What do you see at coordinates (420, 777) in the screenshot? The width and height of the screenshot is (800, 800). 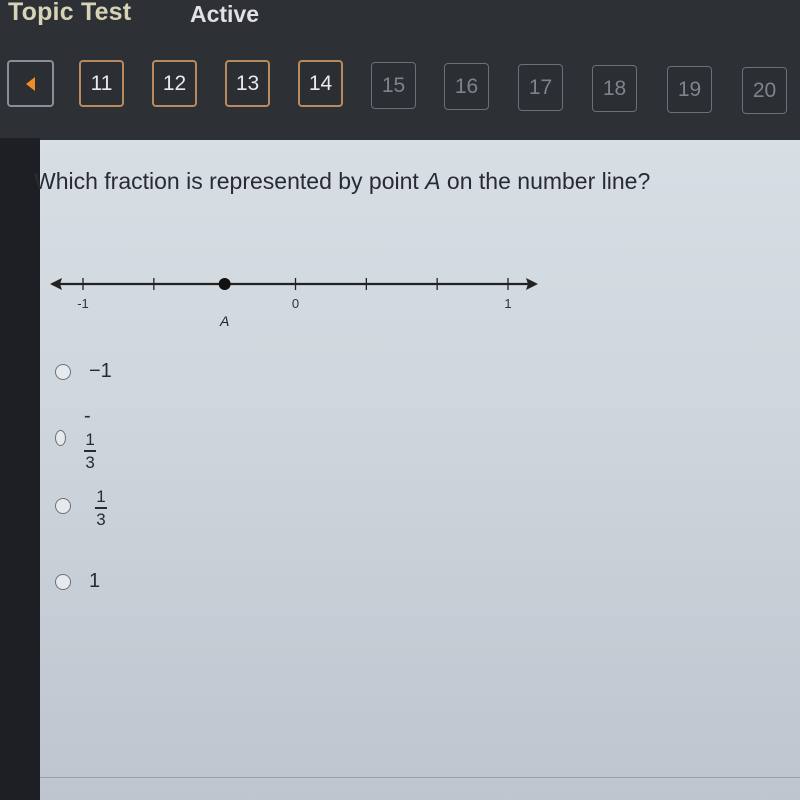 I see `footer-divider` at bounding box center [420, 777].